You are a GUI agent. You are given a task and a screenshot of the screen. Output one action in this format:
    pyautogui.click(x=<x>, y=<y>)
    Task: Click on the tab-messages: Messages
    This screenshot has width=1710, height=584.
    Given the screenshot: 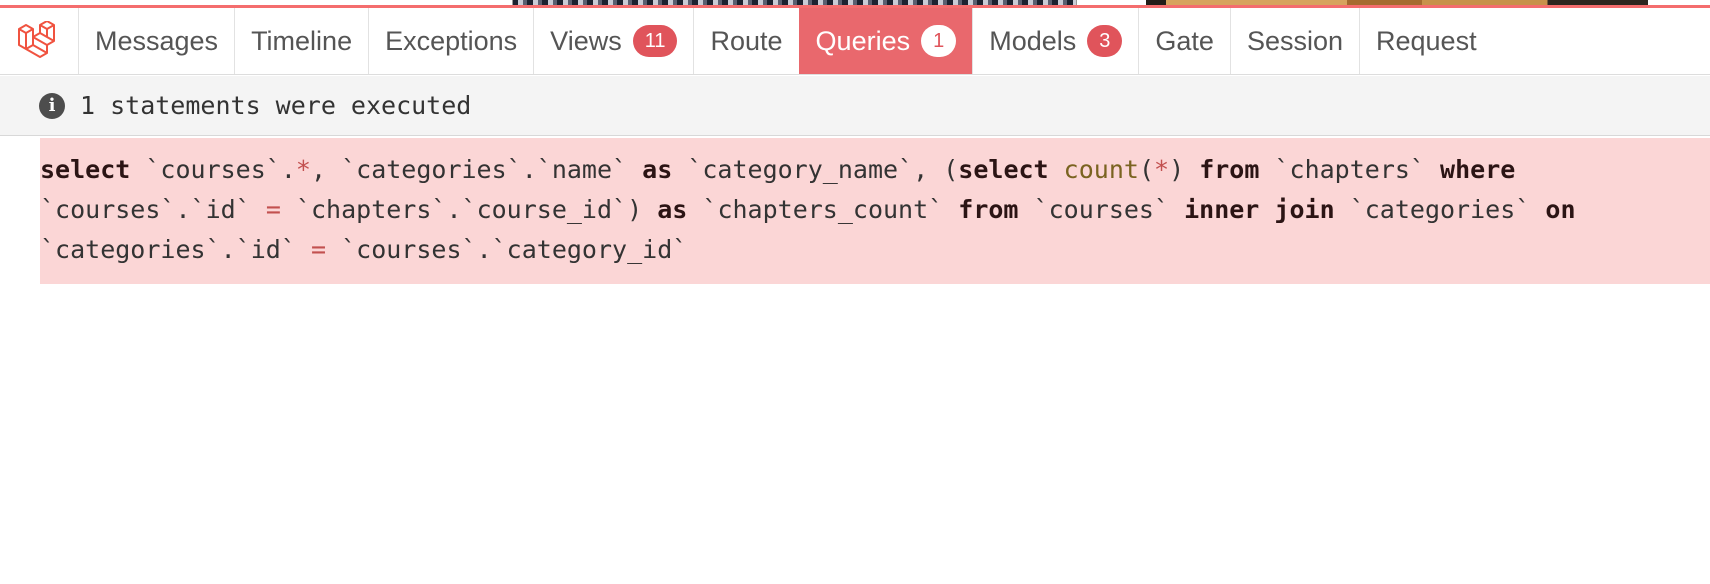 What is the action you would take?
    pyautogui.click(x=156, y=41)
    